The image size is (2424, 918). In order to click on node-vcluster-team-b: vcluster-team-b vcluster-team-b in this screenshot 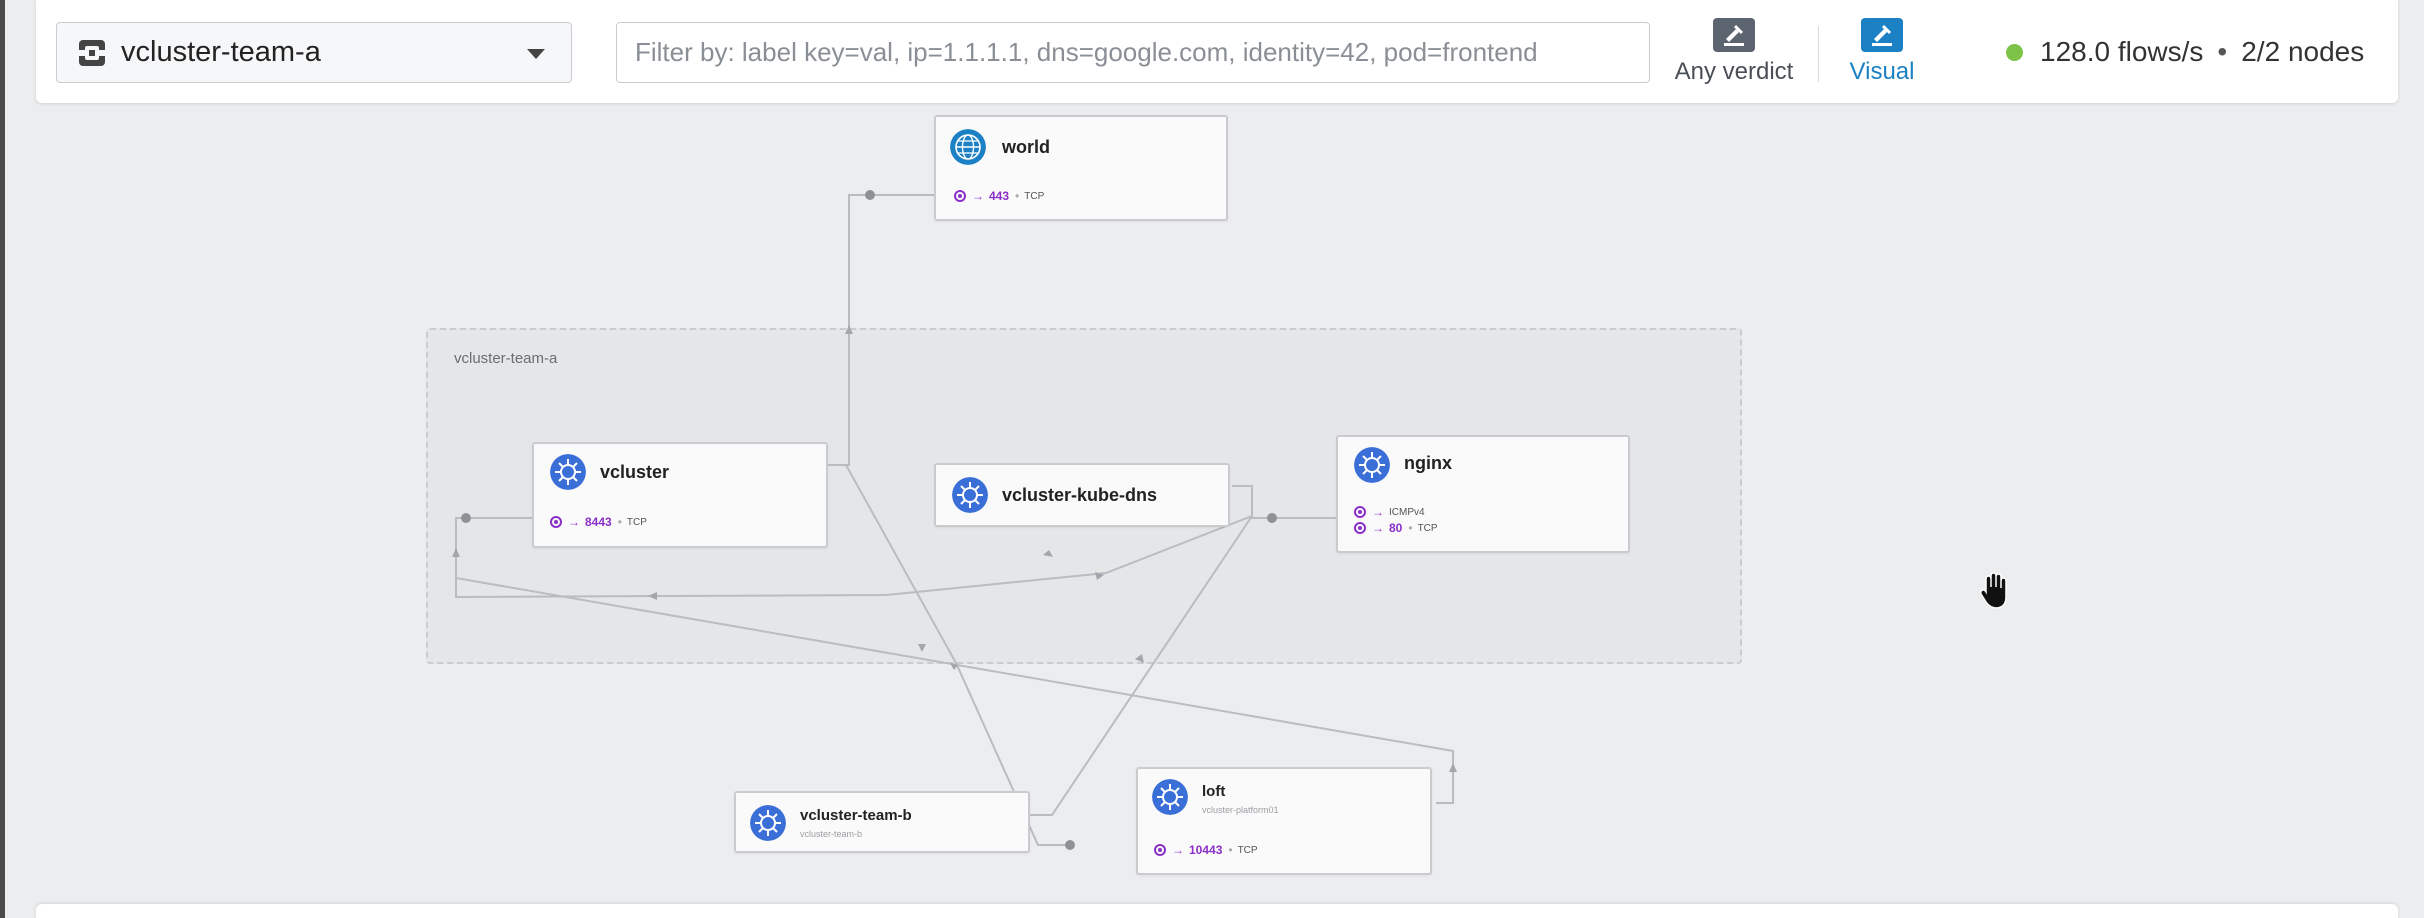, I will do `click(882, 822)`.